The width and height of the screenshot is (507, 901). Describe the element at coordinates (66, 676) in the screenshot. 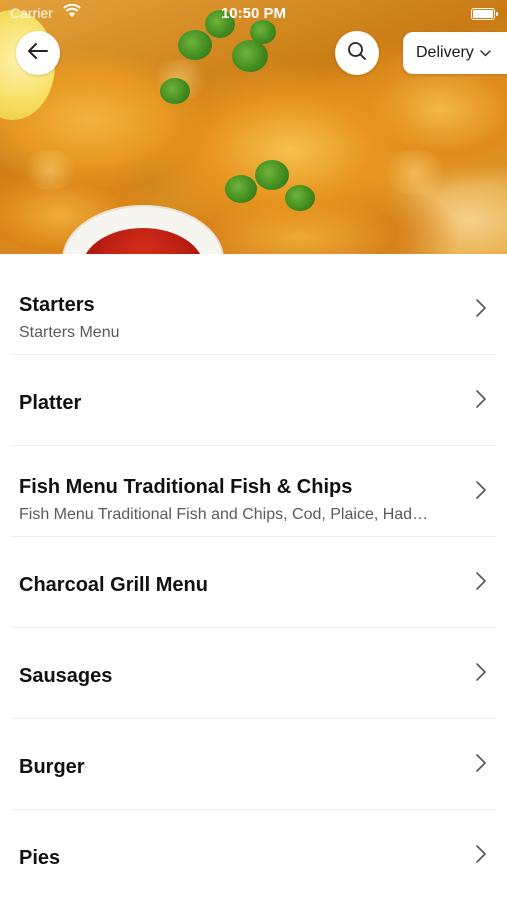

I see `category-title: Sausages` at that location.